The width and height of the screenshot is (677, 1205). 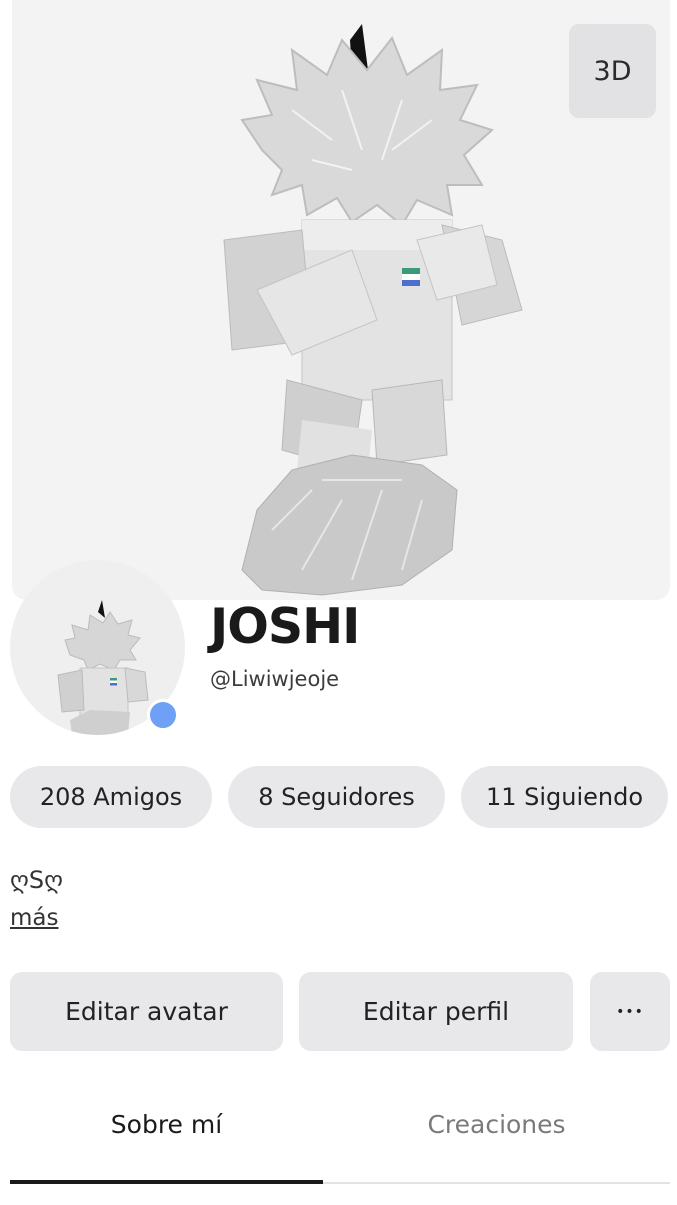 I want to click on friends-count-button: 208 Amigos, so click(x=111, y=797).